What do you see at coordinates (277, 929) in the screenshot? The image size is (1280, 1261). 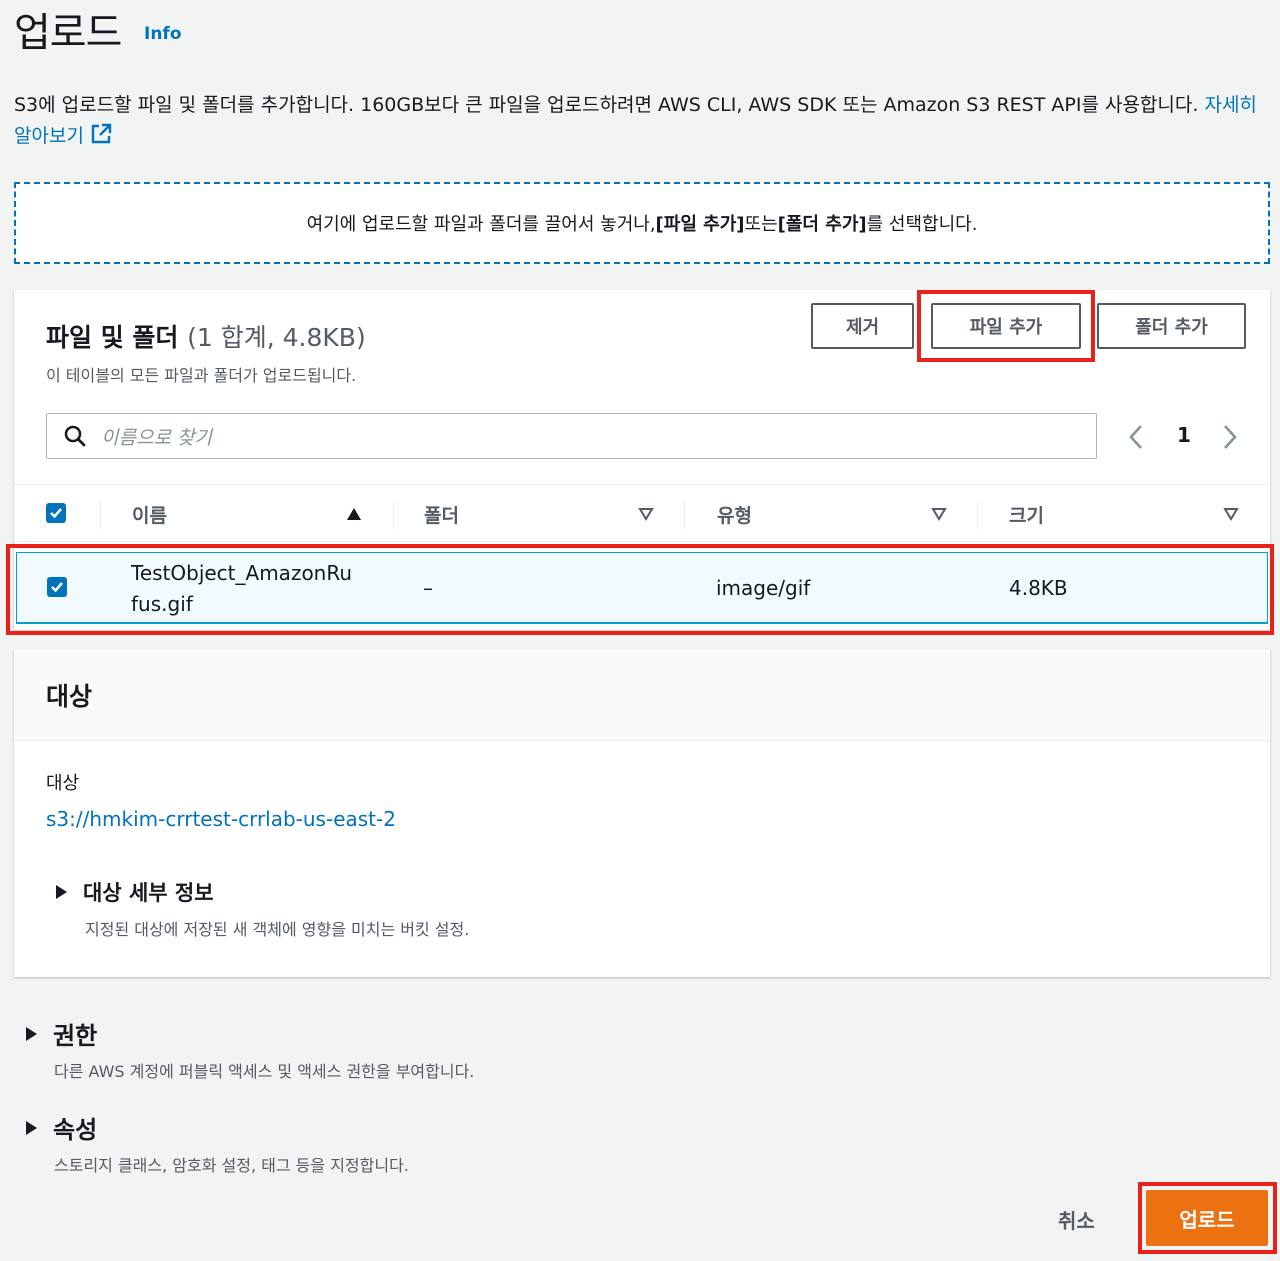 I see `destination-details-desc: 지정된 대상에 저장된 새 객체에 영향을 미치는 버킷 설정.` at bounding box center [277, 929].